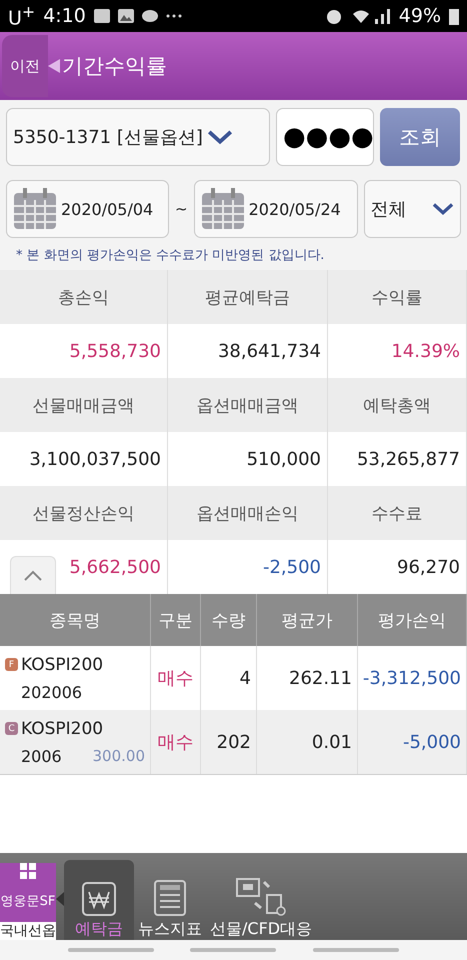  I want to click on summary-value: 3,100,037,500, so click(95, 459).